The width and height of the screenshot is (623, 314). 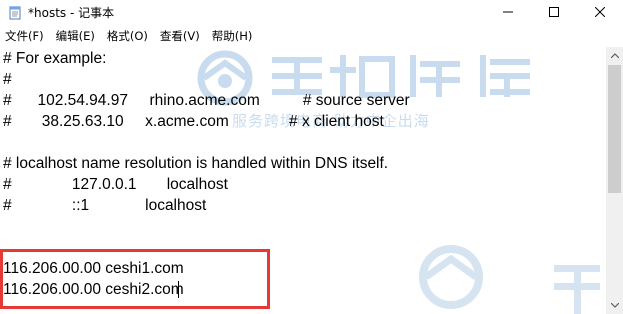 I want to click on minimize-icon, so click(x=508, y=12).